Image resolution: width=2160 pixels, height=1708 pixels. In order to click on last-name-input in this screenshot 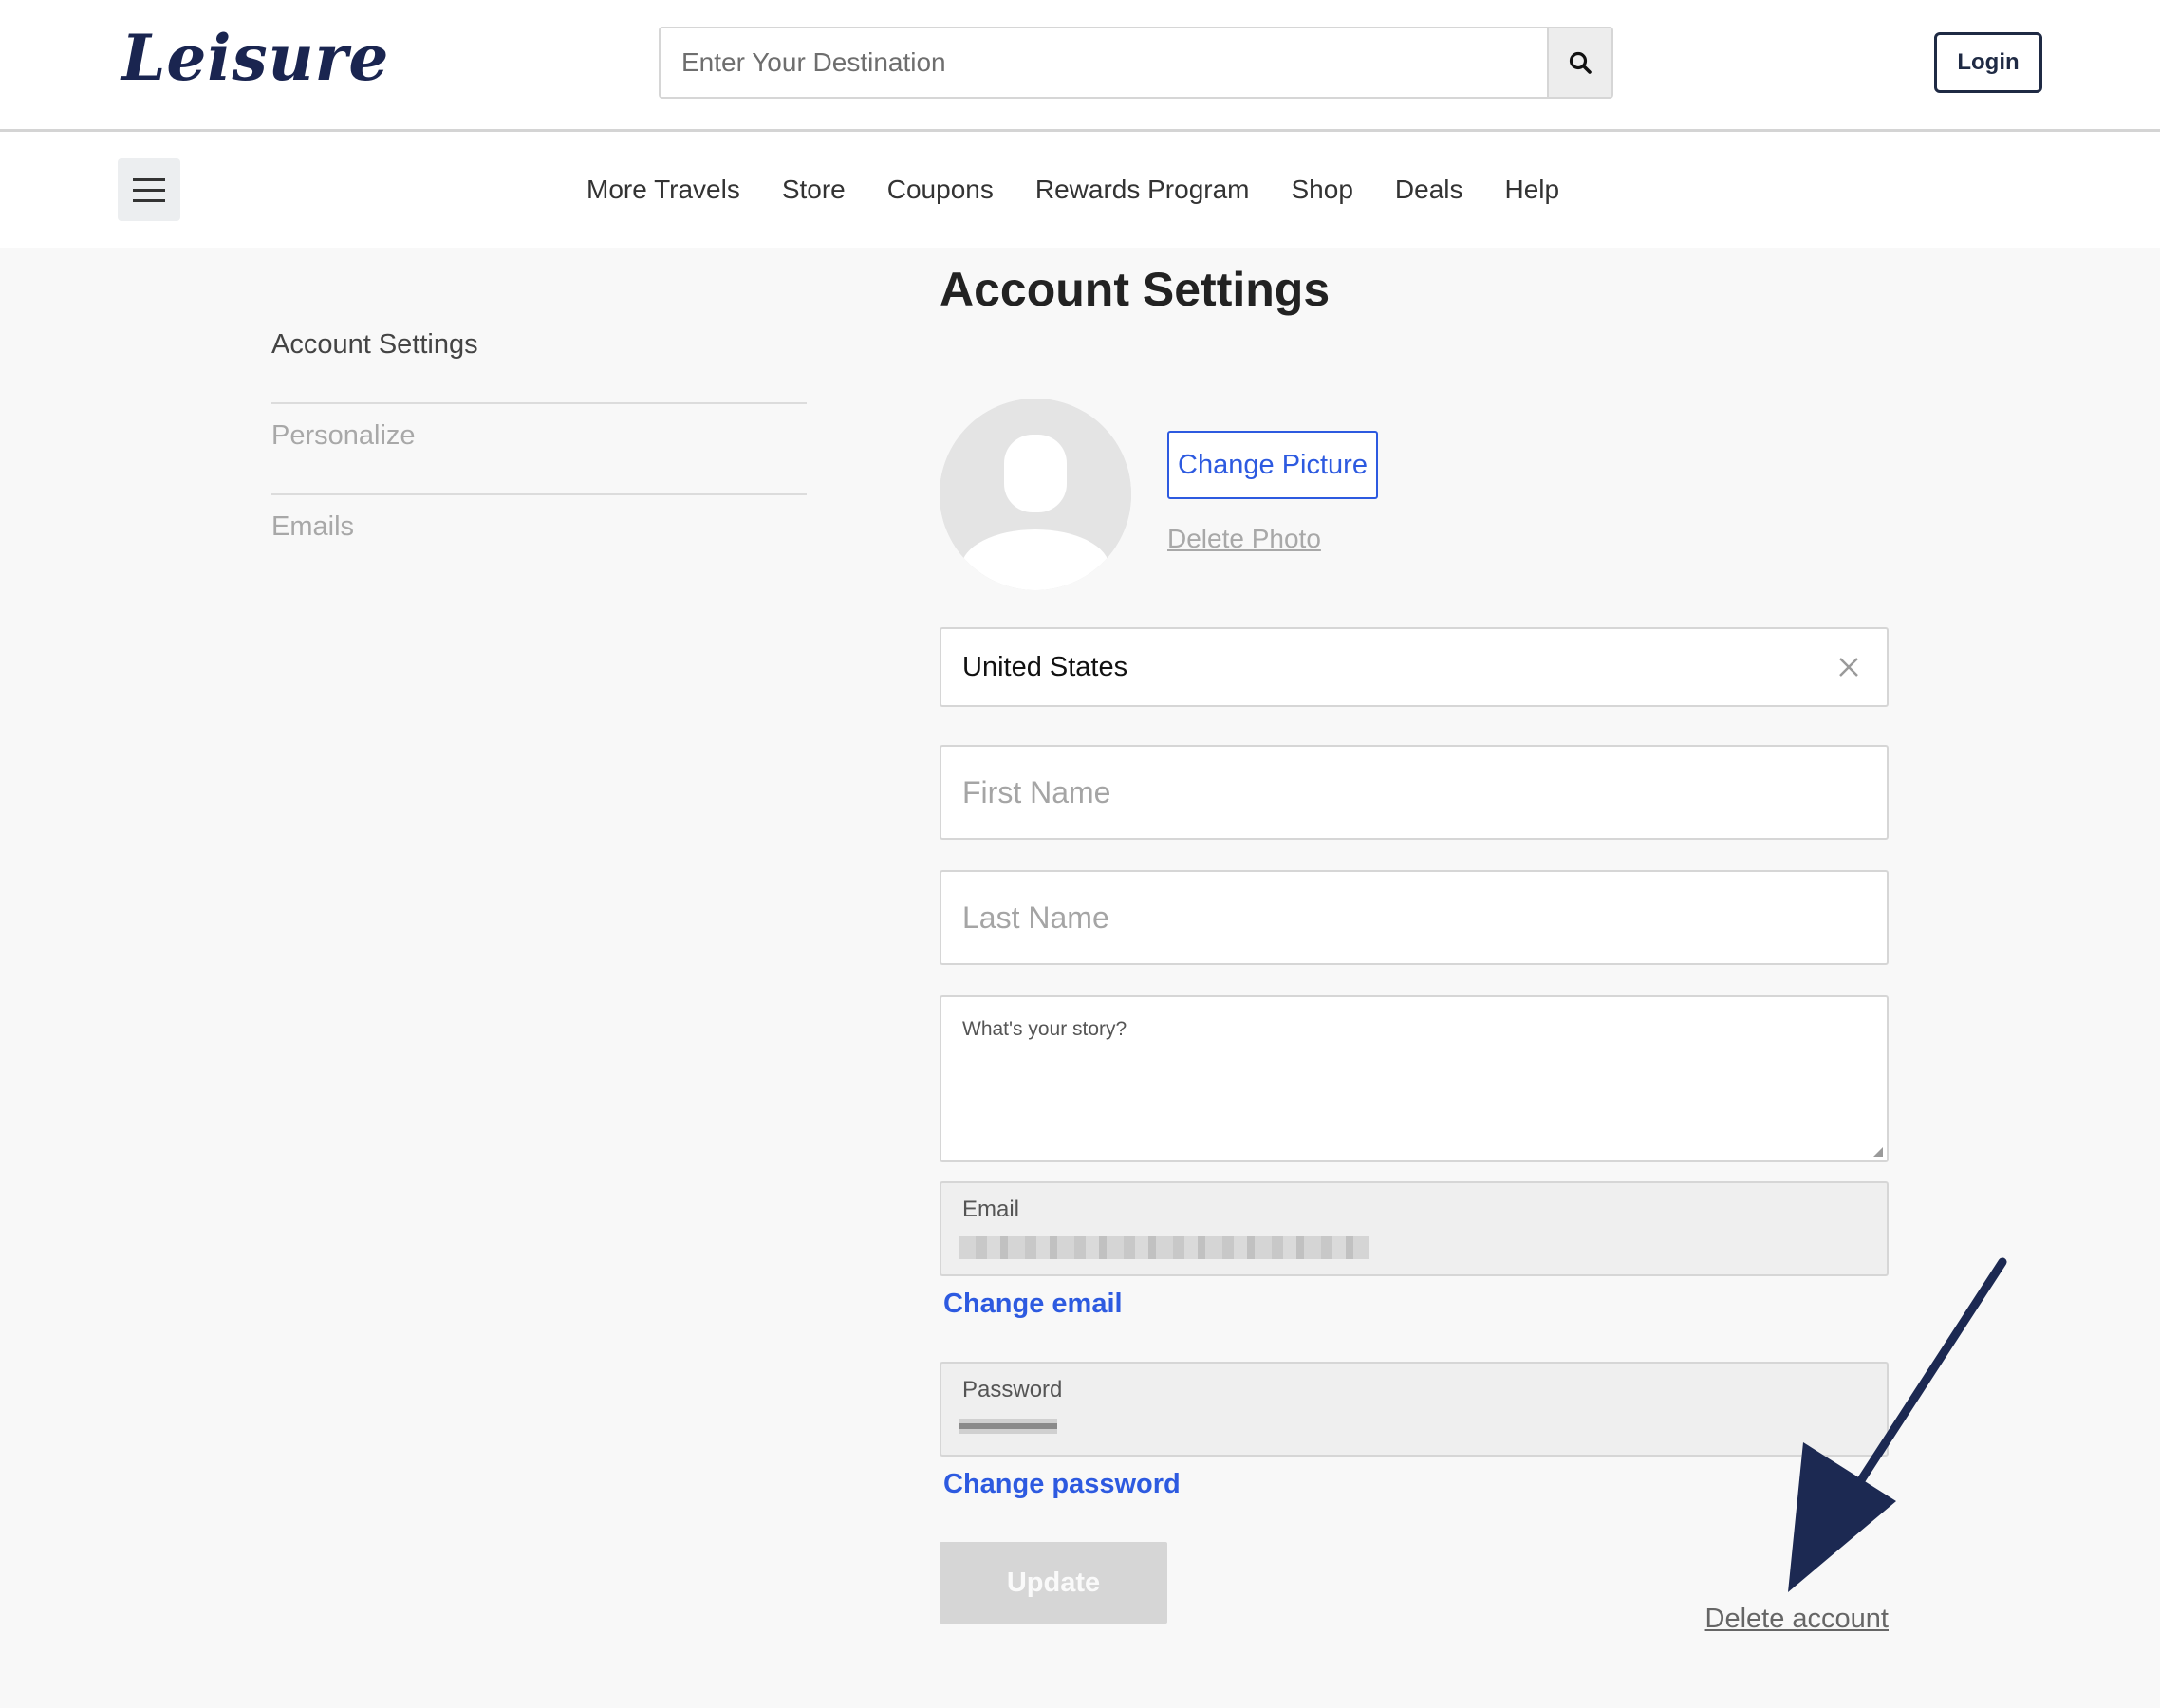, I will do `click(1414, 917)`.